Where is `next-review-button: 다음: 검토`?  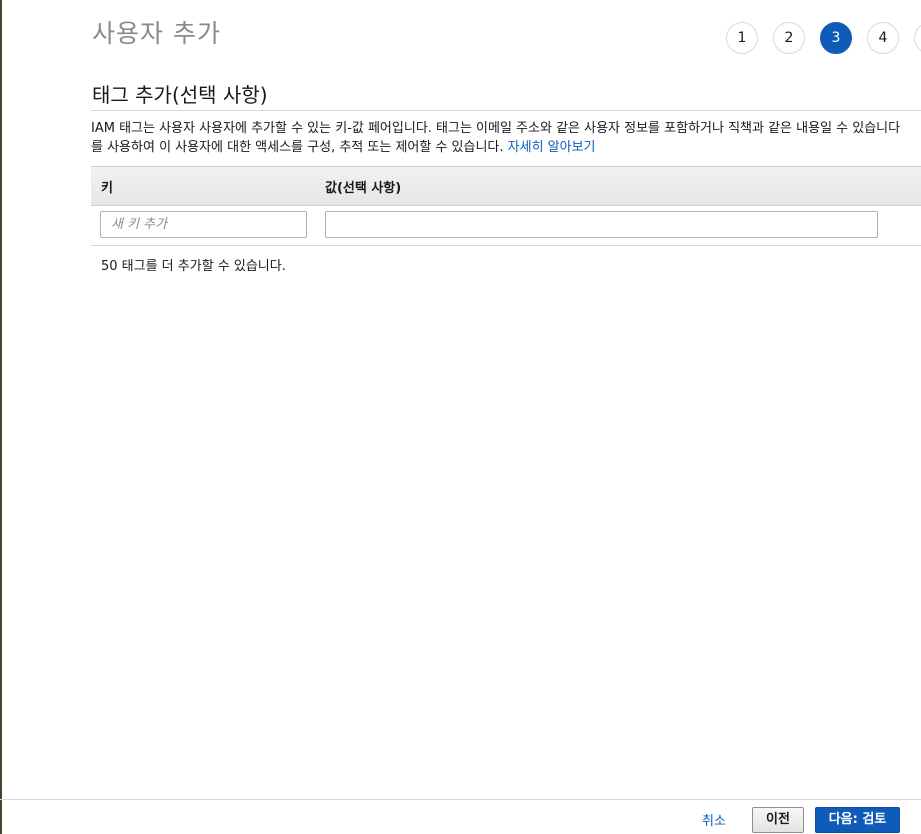
next-review-button: 다음: 검토 is located at coordinates (857, 820).